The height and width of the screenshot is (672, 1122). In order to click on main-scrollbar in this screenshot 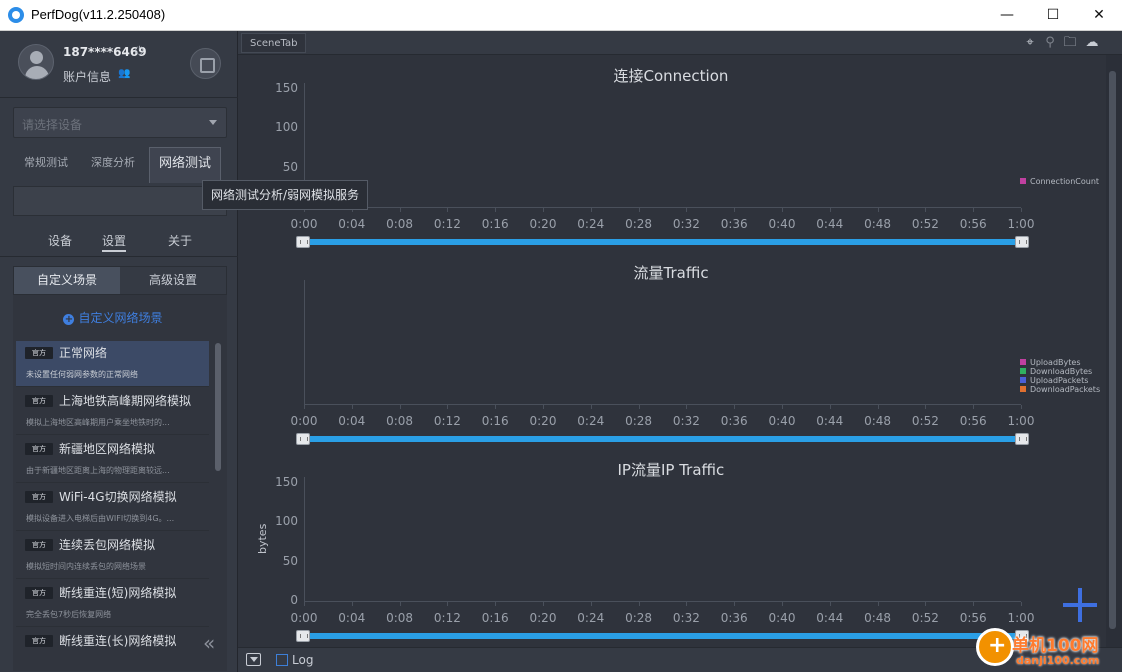, I will do `click(1114, 351)`.